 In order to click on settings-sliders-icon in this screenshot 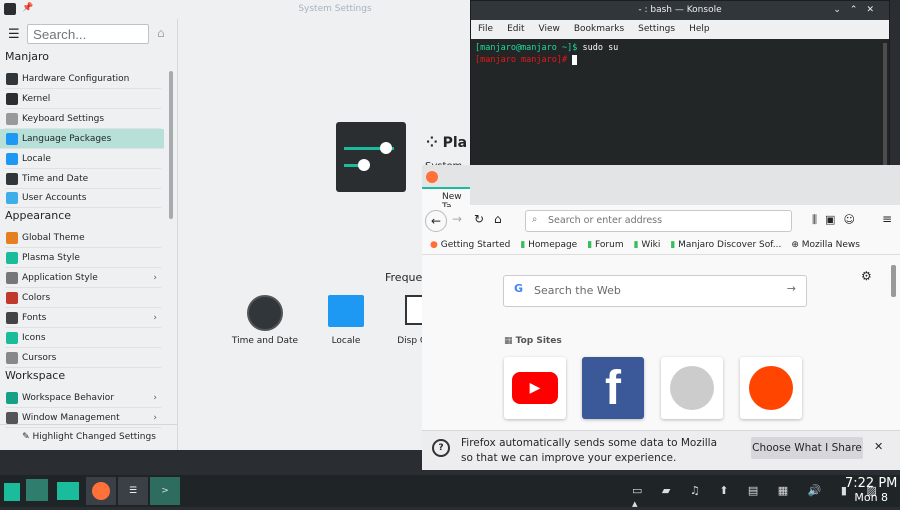, I will do `click(371, 157)`.